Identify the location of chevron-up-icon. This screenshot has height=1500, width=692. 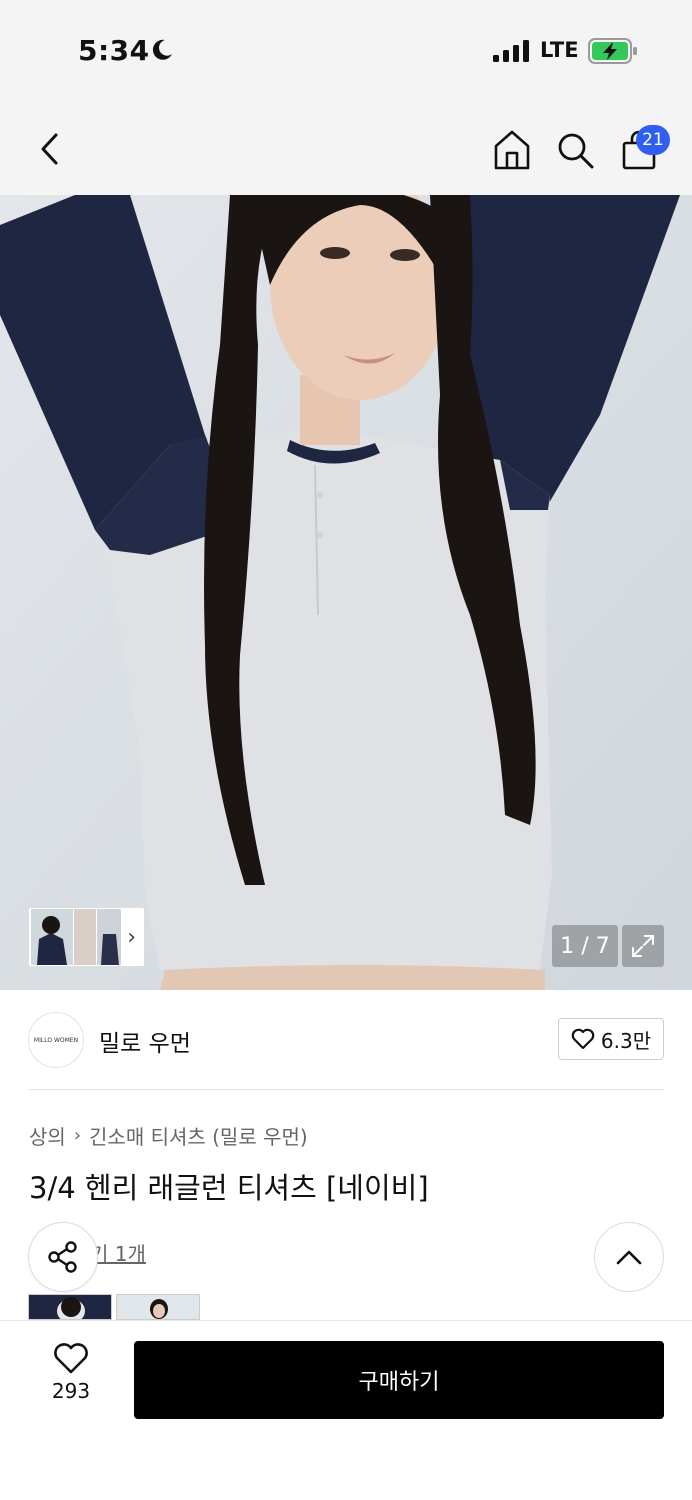
(629, 1257).